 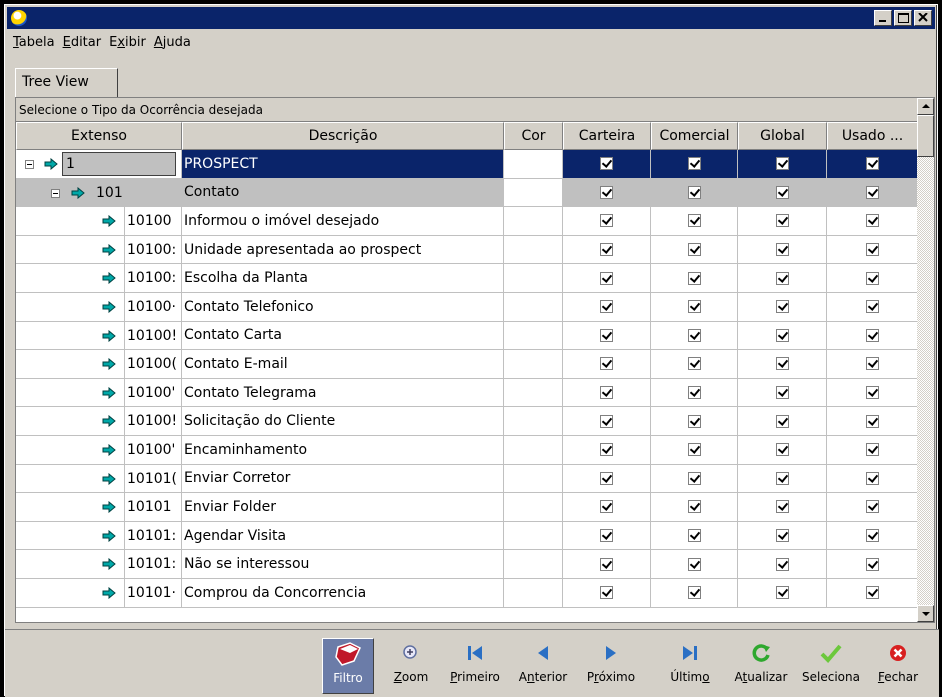 I want to click on atualizar-button: Atualizar, so click(x=761, y=666).